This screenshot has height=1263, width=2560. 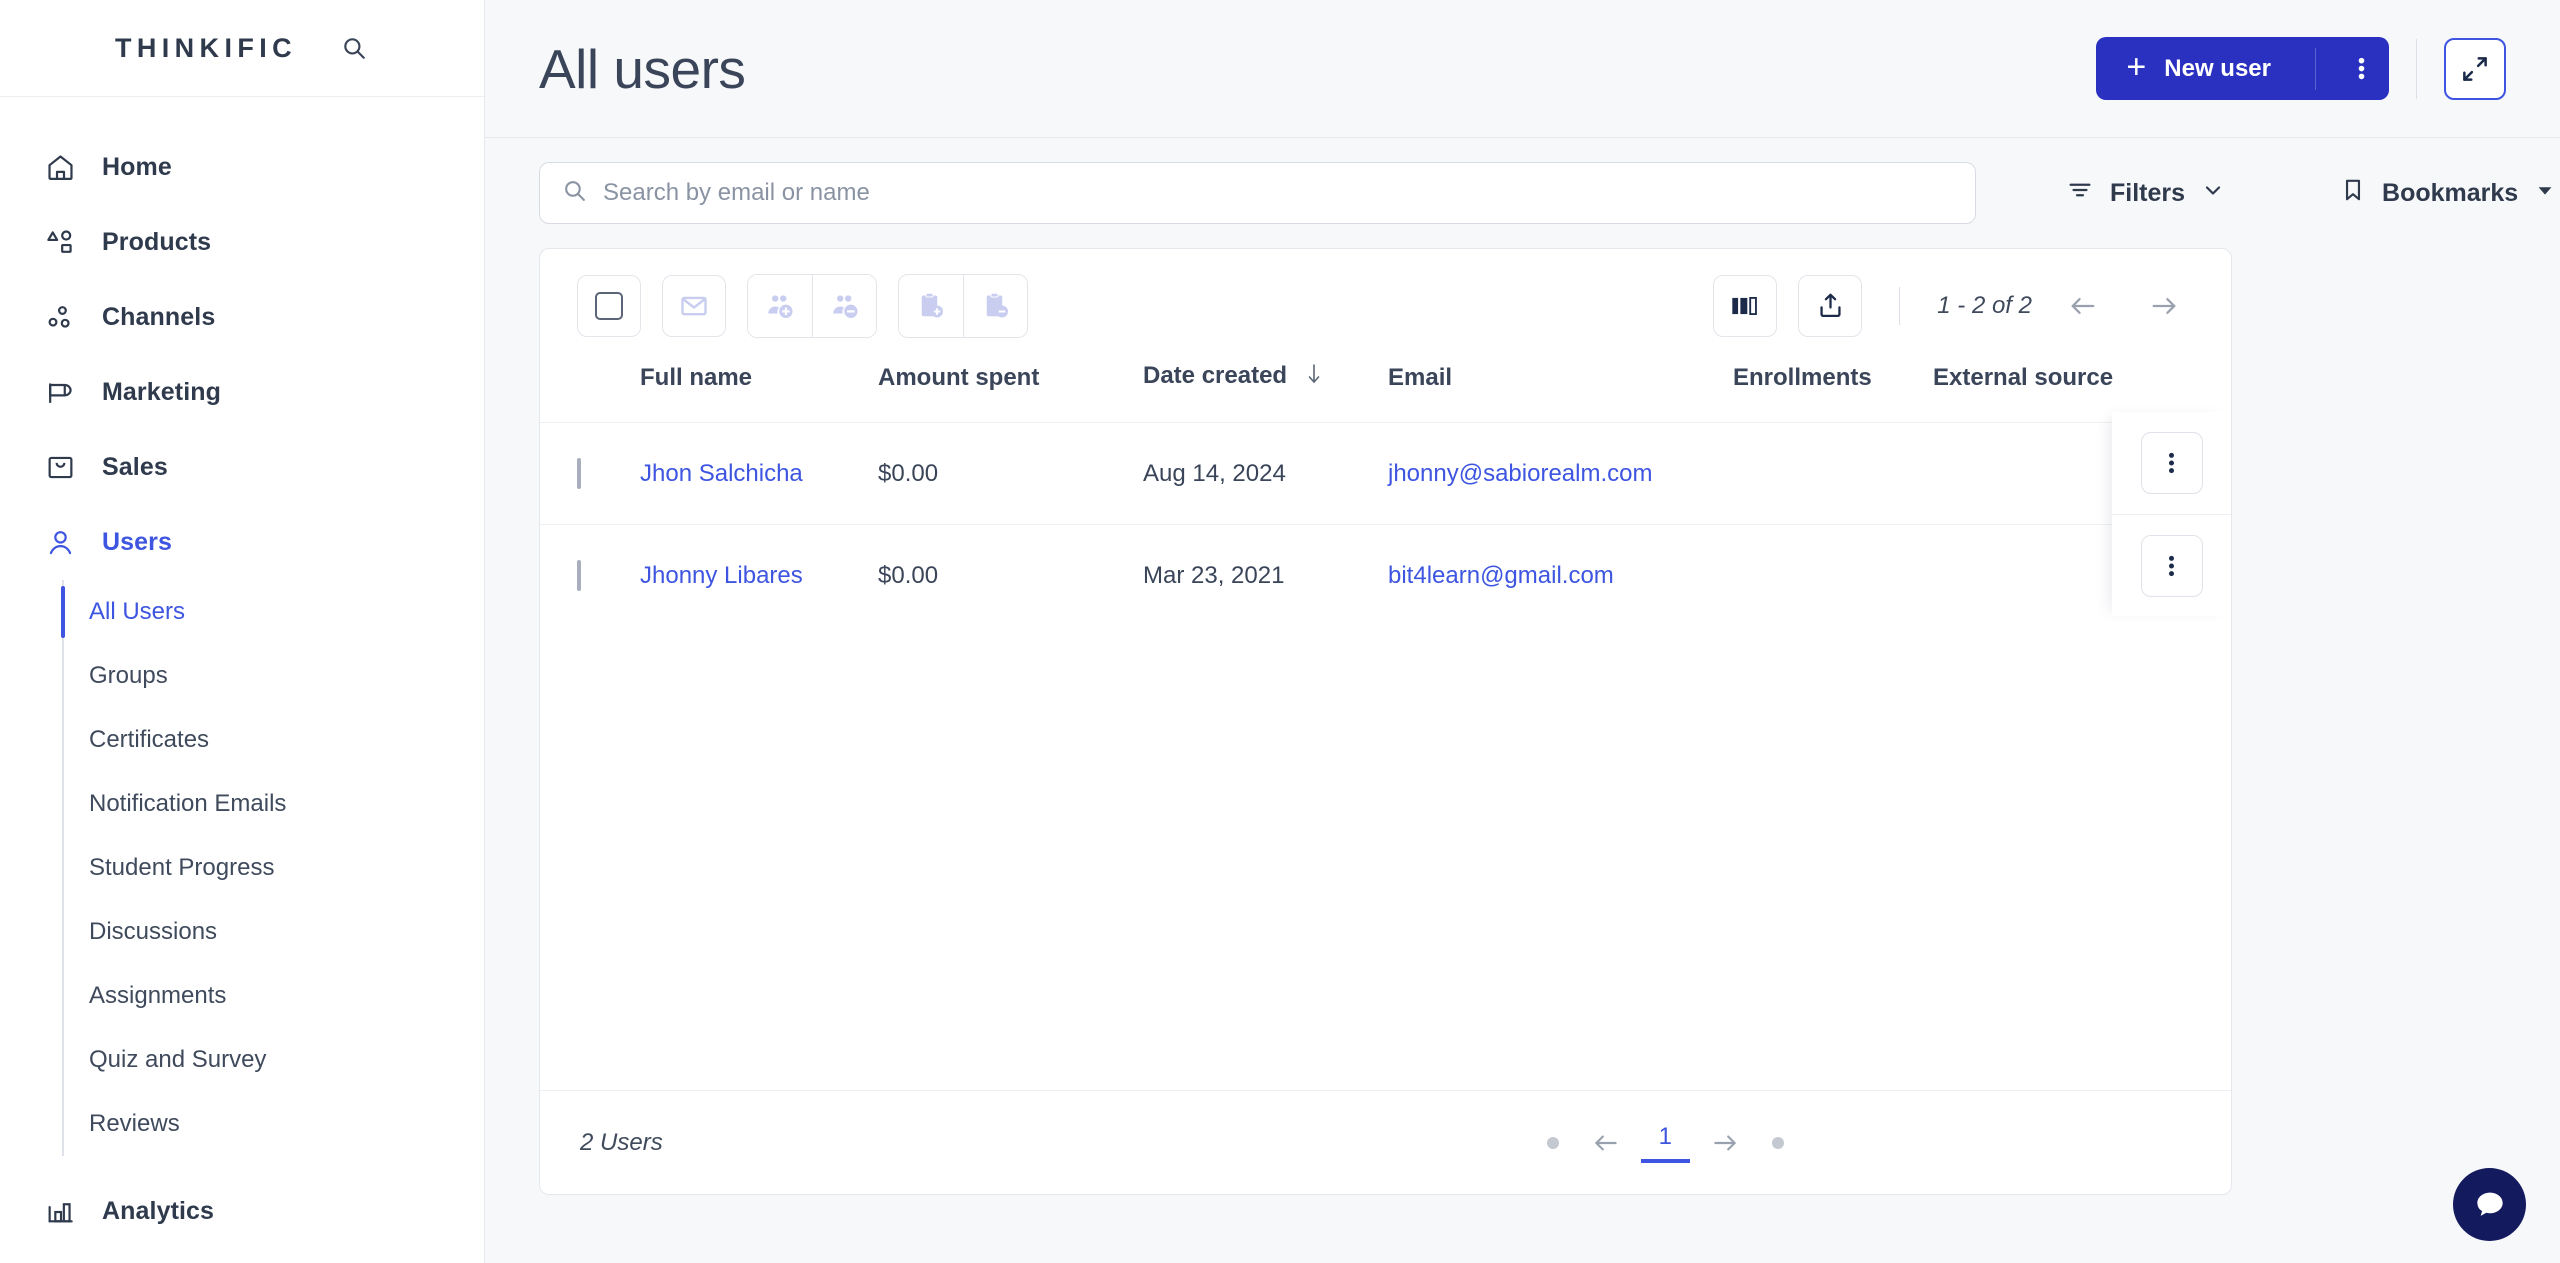 What do you see at coordinates (274, 740) in the screenshot?
I see `sidebar-item-certificates: Certificates` at bounding box center [274, 740].